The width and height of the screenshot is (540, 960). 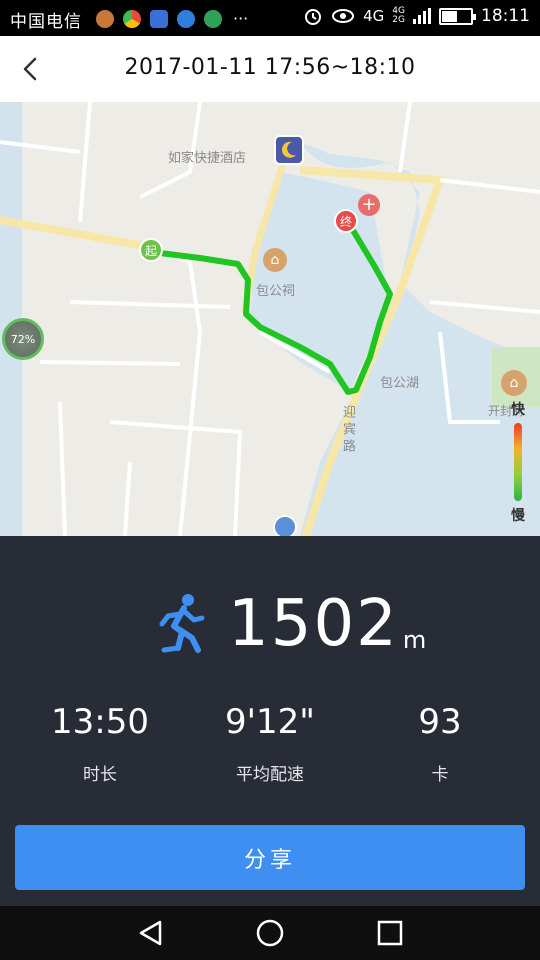 I want to click on battery-badge: 72%, so click(x=23, y=339).